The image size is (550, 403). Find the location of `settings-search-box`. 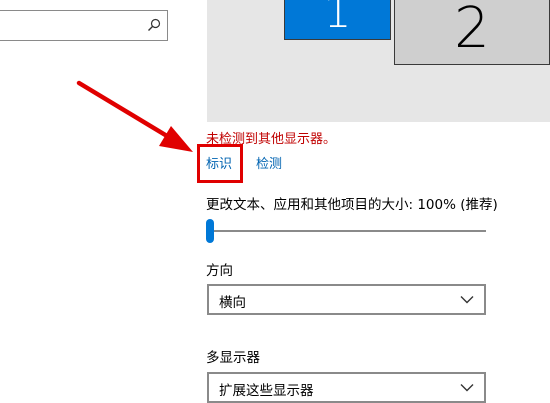

settings-search-box is located at coordinates (84, 25).